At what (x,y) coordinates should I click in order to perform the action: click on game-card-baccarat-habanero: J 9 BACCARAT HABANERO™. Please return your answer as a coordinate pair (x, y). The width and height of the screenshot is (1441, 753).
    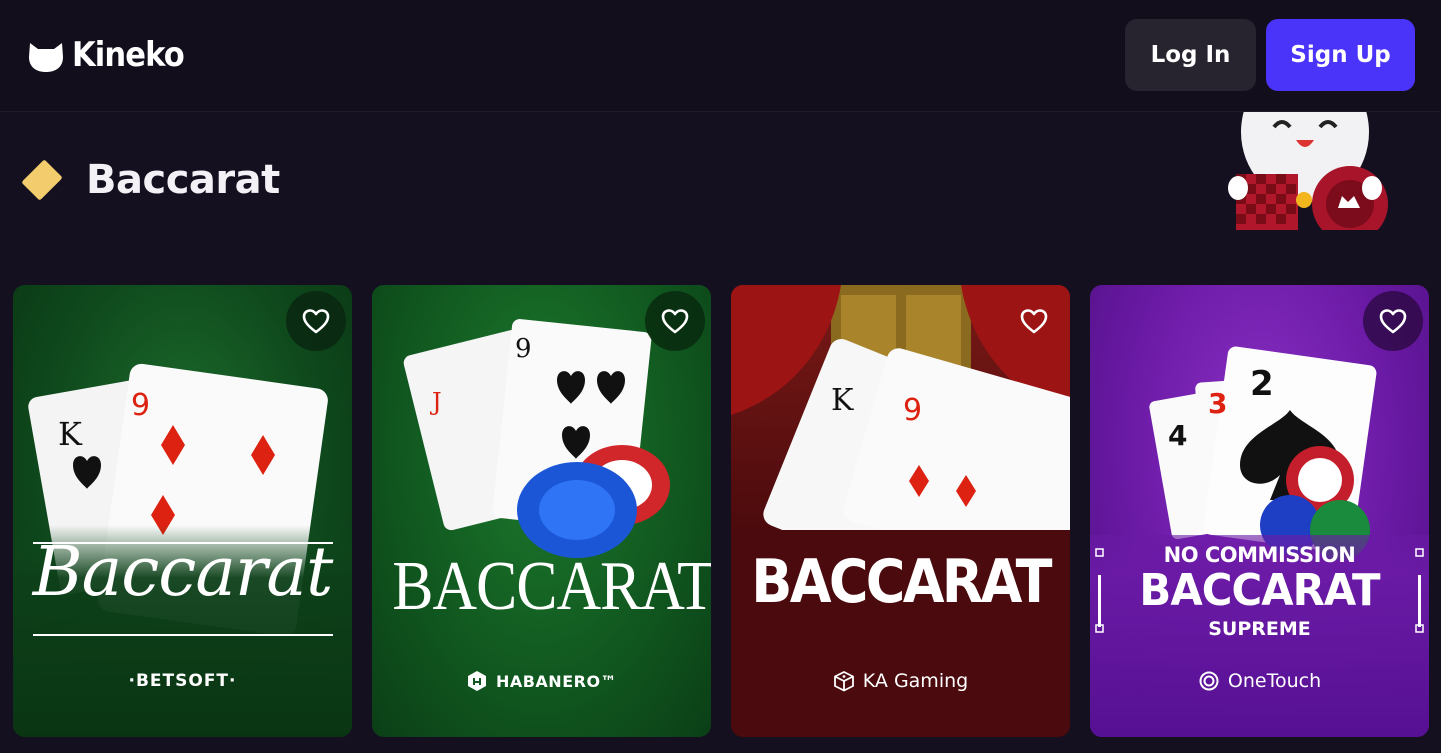
    Looking at the image, I should click on (541, 511).